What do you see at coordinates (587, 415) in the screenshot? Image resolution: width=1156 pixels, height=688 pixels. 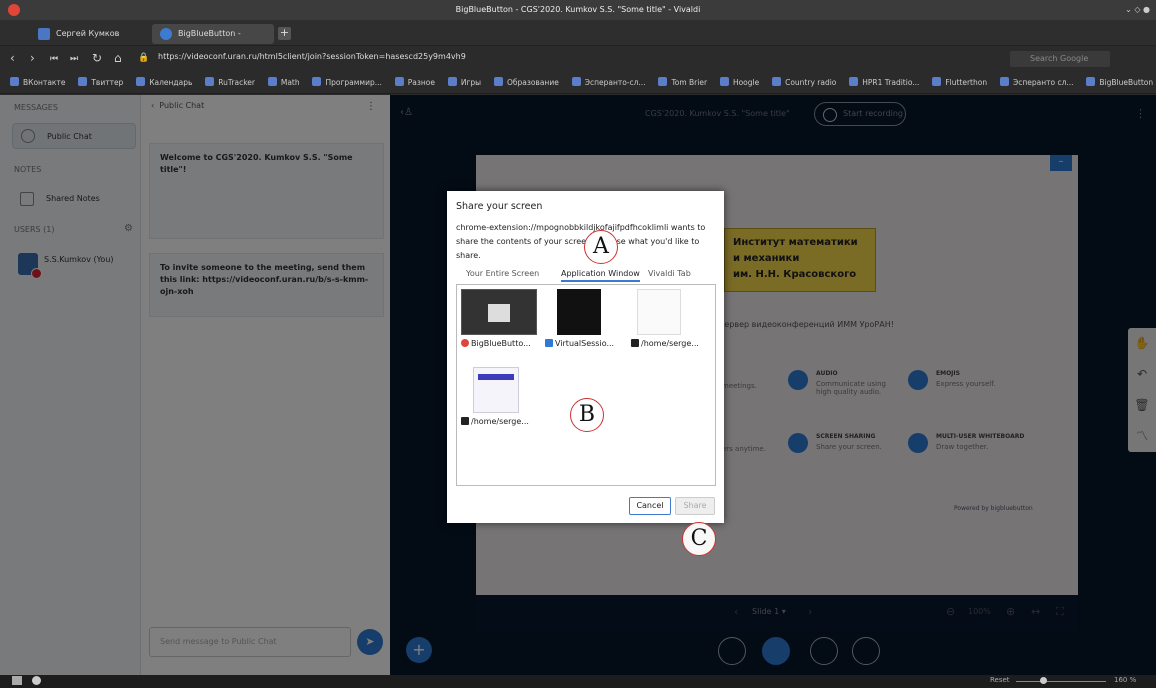 I see `annotation-b: B` at bounding box center [587, 415].